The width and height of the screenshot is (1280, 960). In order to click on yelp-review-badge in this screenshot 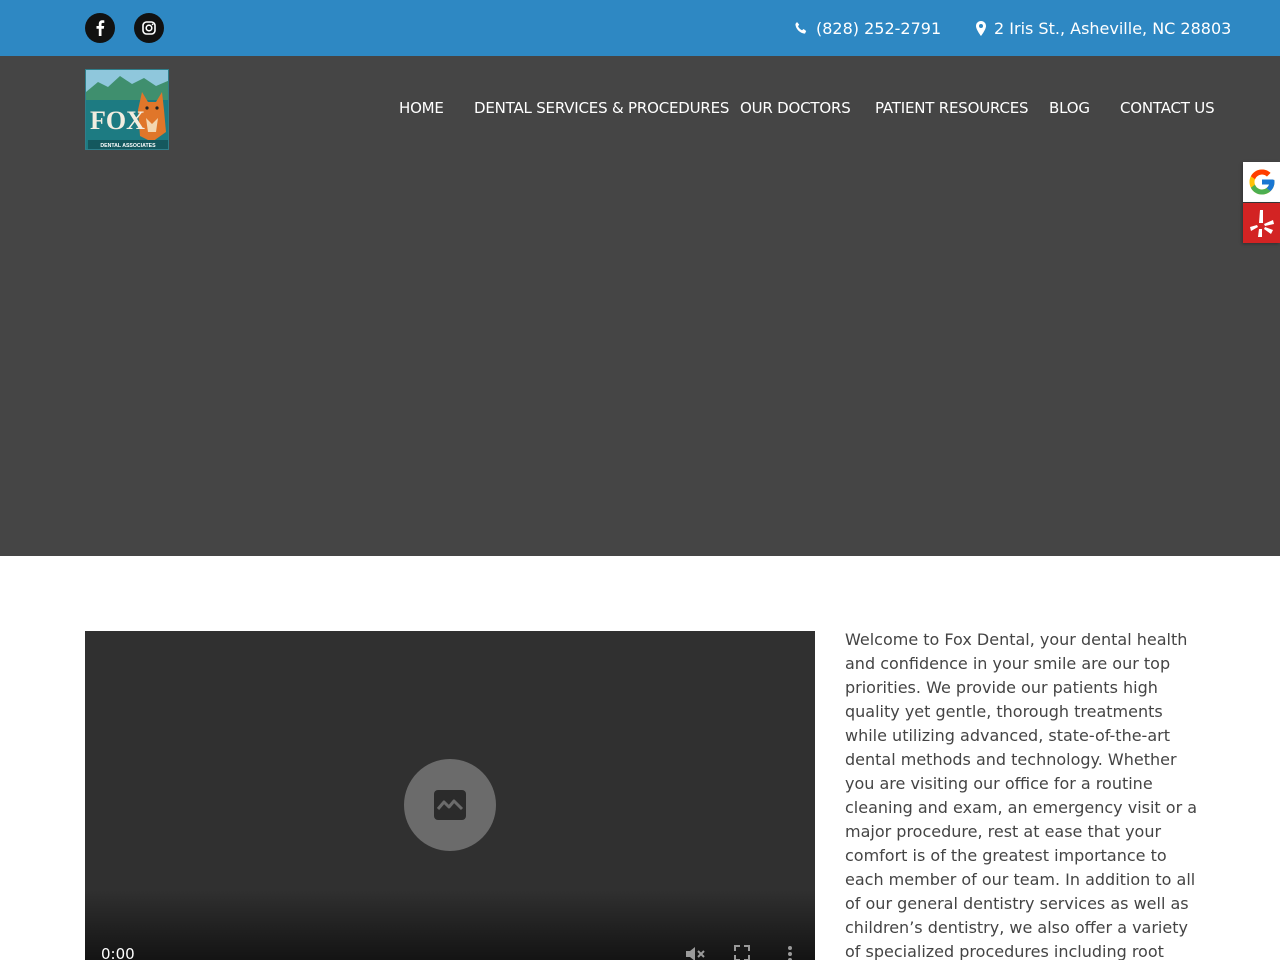, I will do `click(1261, 223)`.